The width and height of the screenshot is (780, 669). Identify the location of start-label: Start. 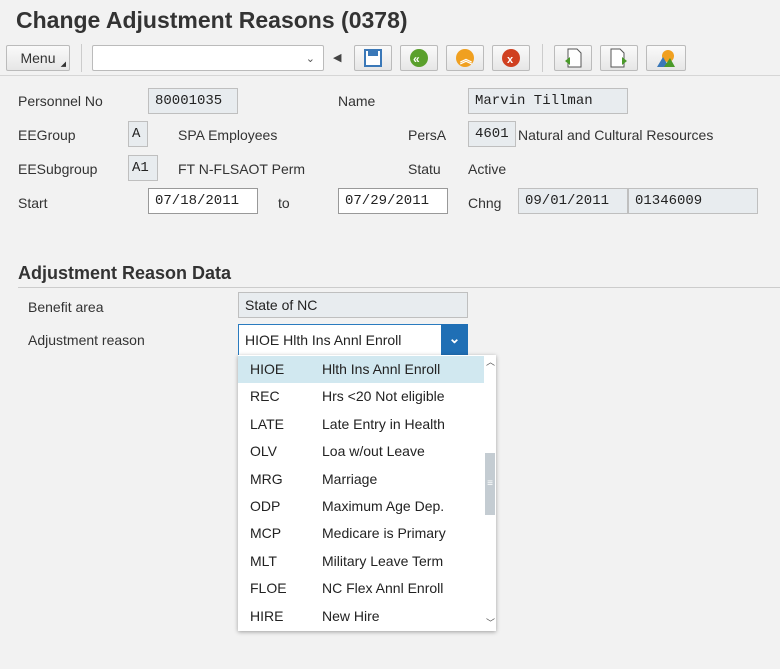
(33, 203).